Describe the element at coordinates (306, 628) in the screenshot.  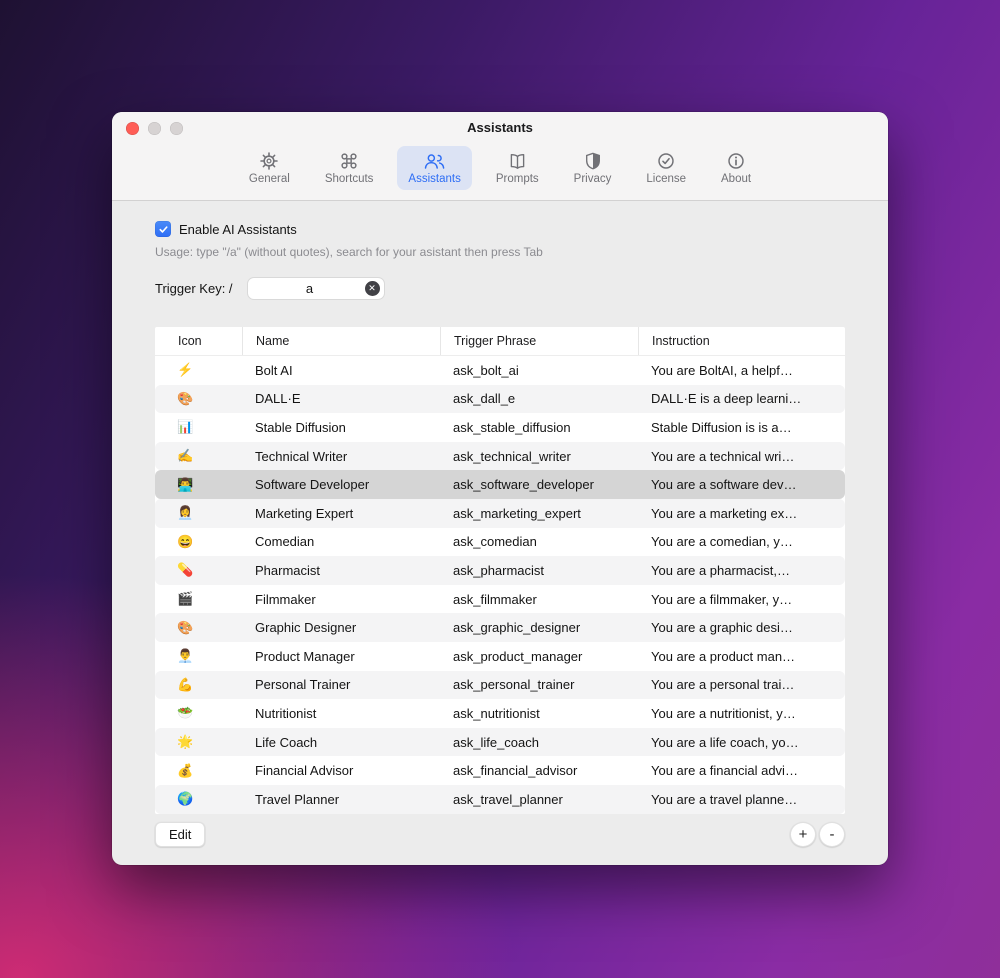
I see `row-name: Graphic Designer` at that location.